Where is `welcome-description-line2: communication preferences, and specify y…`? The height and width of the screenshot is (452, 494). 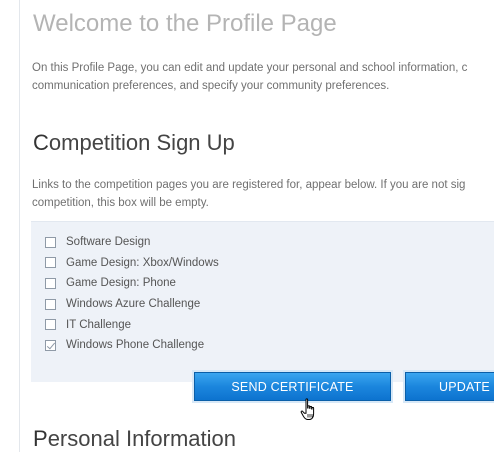 welcome-description-line2: communication preferences, and specify y… is located at coordinates (211, 86).